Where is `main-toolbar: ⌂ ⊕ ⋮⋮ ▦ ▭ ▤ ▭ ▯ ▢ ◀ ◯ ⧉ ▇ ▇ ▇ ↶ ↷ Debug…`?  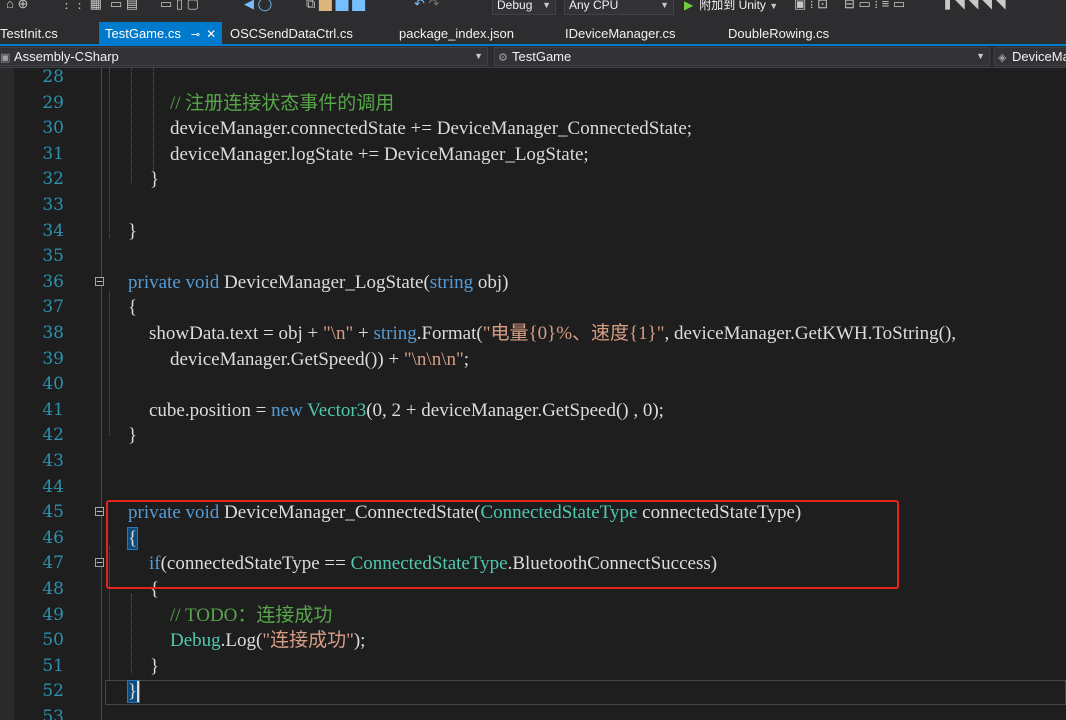
main-toolbar: ⌂ ⊕ ⋮⋮ ▦ ▭ ▤ ▭ ▯ ▢ ◀ ◯ ⧉ ▇ ▇ ▇ ↶ ↷ Debug… is located at coordinates (533, 11).